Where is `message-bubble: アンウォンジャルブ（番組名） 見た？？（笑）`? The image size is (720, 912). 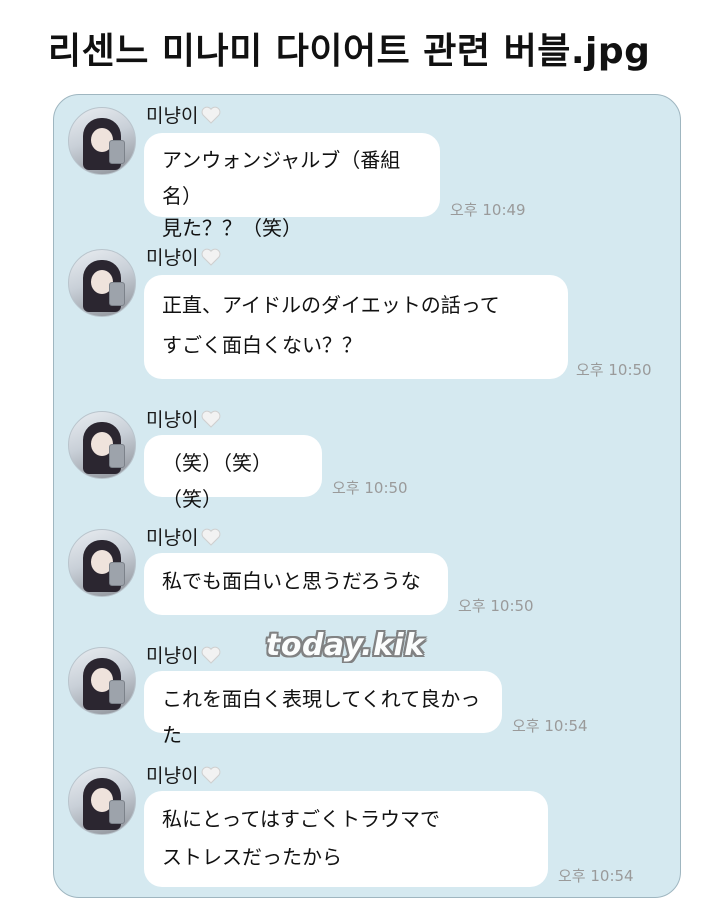 message-bubble: アンウォンジャルブ（番組名） 見た？？（笑） is located at coordinates (292, 186).